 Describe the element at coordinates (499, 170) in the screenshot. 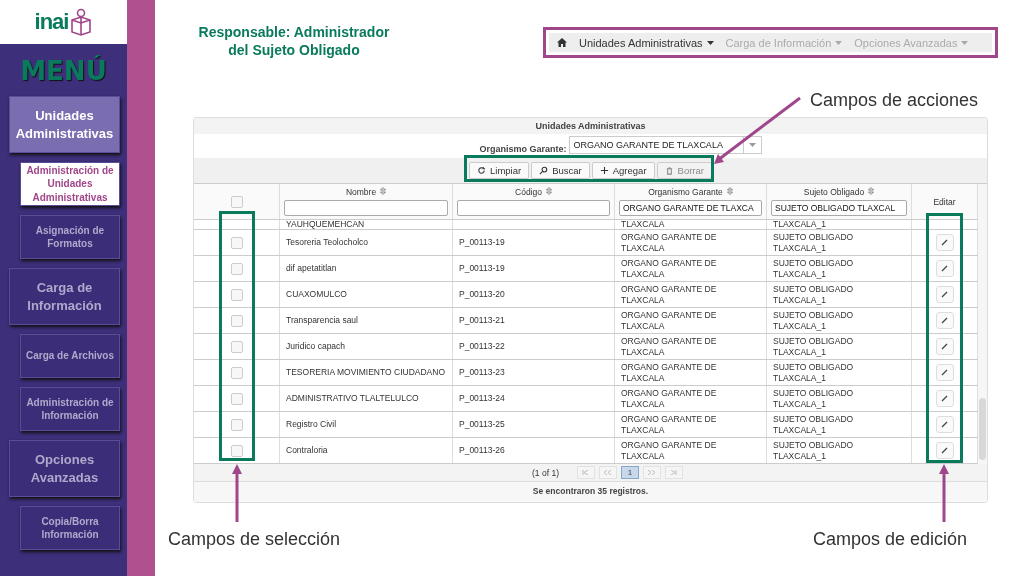

I see `action-button: Limpiar` at that location.